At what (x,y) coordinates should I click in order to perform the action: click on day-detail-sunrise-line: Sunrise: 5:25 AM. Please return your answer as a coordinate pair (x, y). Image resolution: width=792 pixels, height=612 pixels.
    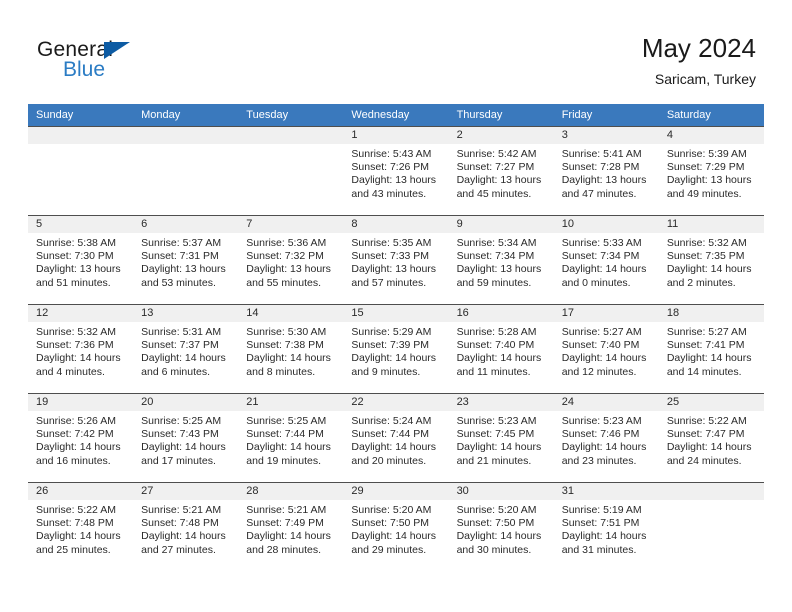
    Looking at the image, I should click on (181, 421).